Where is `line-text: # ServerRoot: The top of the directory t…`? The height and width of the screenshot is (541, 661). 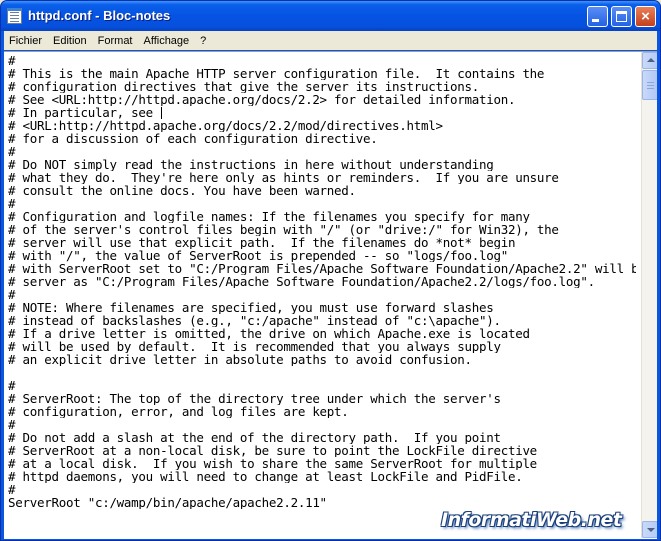
line-text: # ServerRoot: The top of the directory t… is located at coordinates (254, 398).